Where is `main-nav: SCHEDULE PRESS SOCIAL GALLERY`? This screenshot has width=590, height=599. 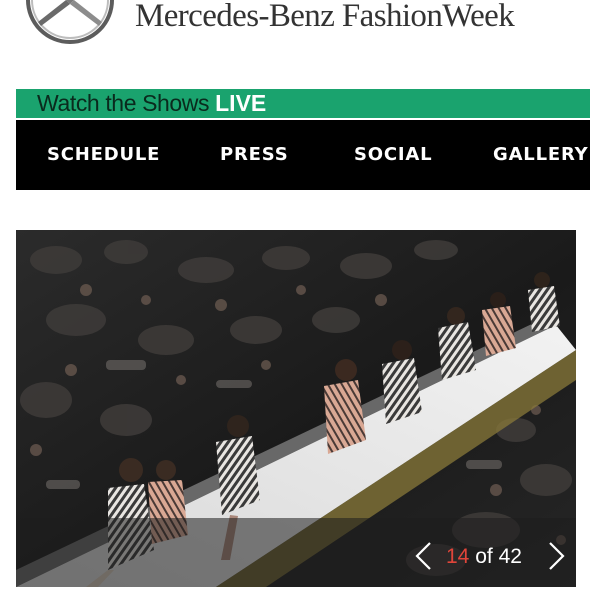
main-nav: SCHEDULE PRESS SOCIAL GALLERY is located at coordinates (303, 155).